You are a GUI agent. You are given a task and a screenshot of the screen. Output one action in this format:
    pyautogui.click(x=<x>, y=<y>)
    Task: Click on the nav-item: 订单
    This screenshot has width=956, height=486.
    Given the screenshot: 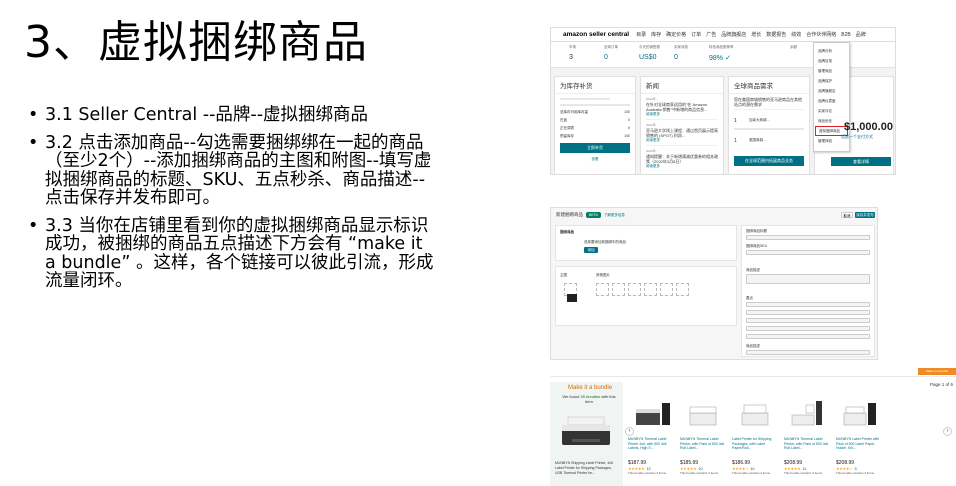 What is the action you would take?
    pyautogui.click(x=696, y=34)
    